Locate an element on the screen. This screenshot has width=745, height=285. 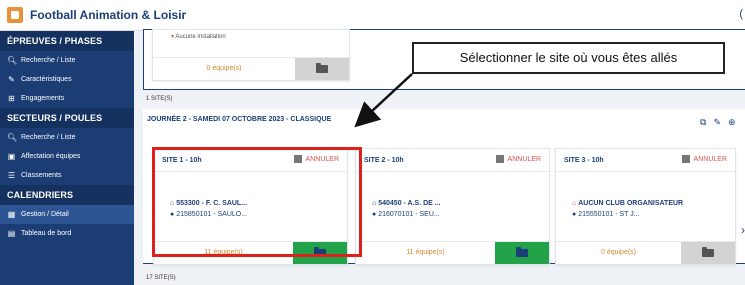
sidebar-item-label: Engagements is located at coordinates (43, 98).